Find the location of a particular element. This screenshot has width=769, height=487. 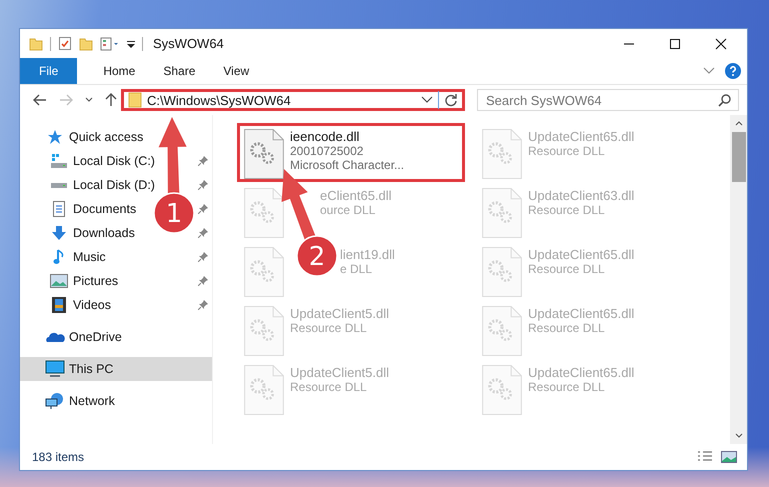

file-detail: e DLL is located at coordinates (357, 269).